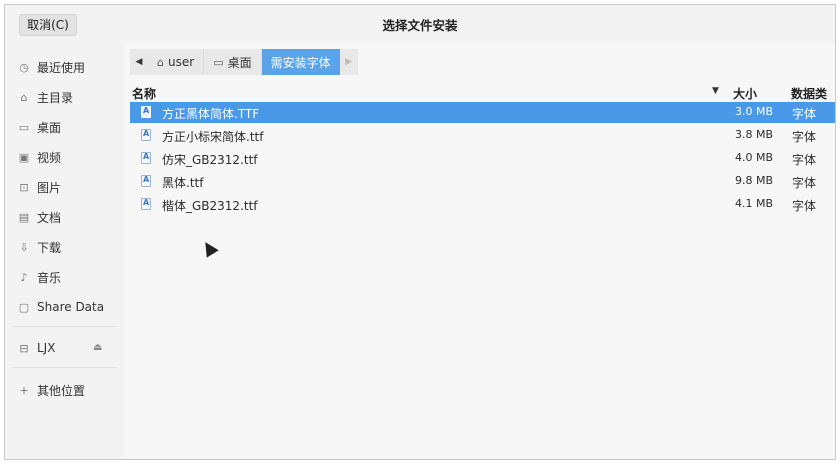 The image size is (840, 464). What do you see at coordinates (24, 247) in the screenshot?
I see `download-icon: ⇩` at bounding box center [24, 247].